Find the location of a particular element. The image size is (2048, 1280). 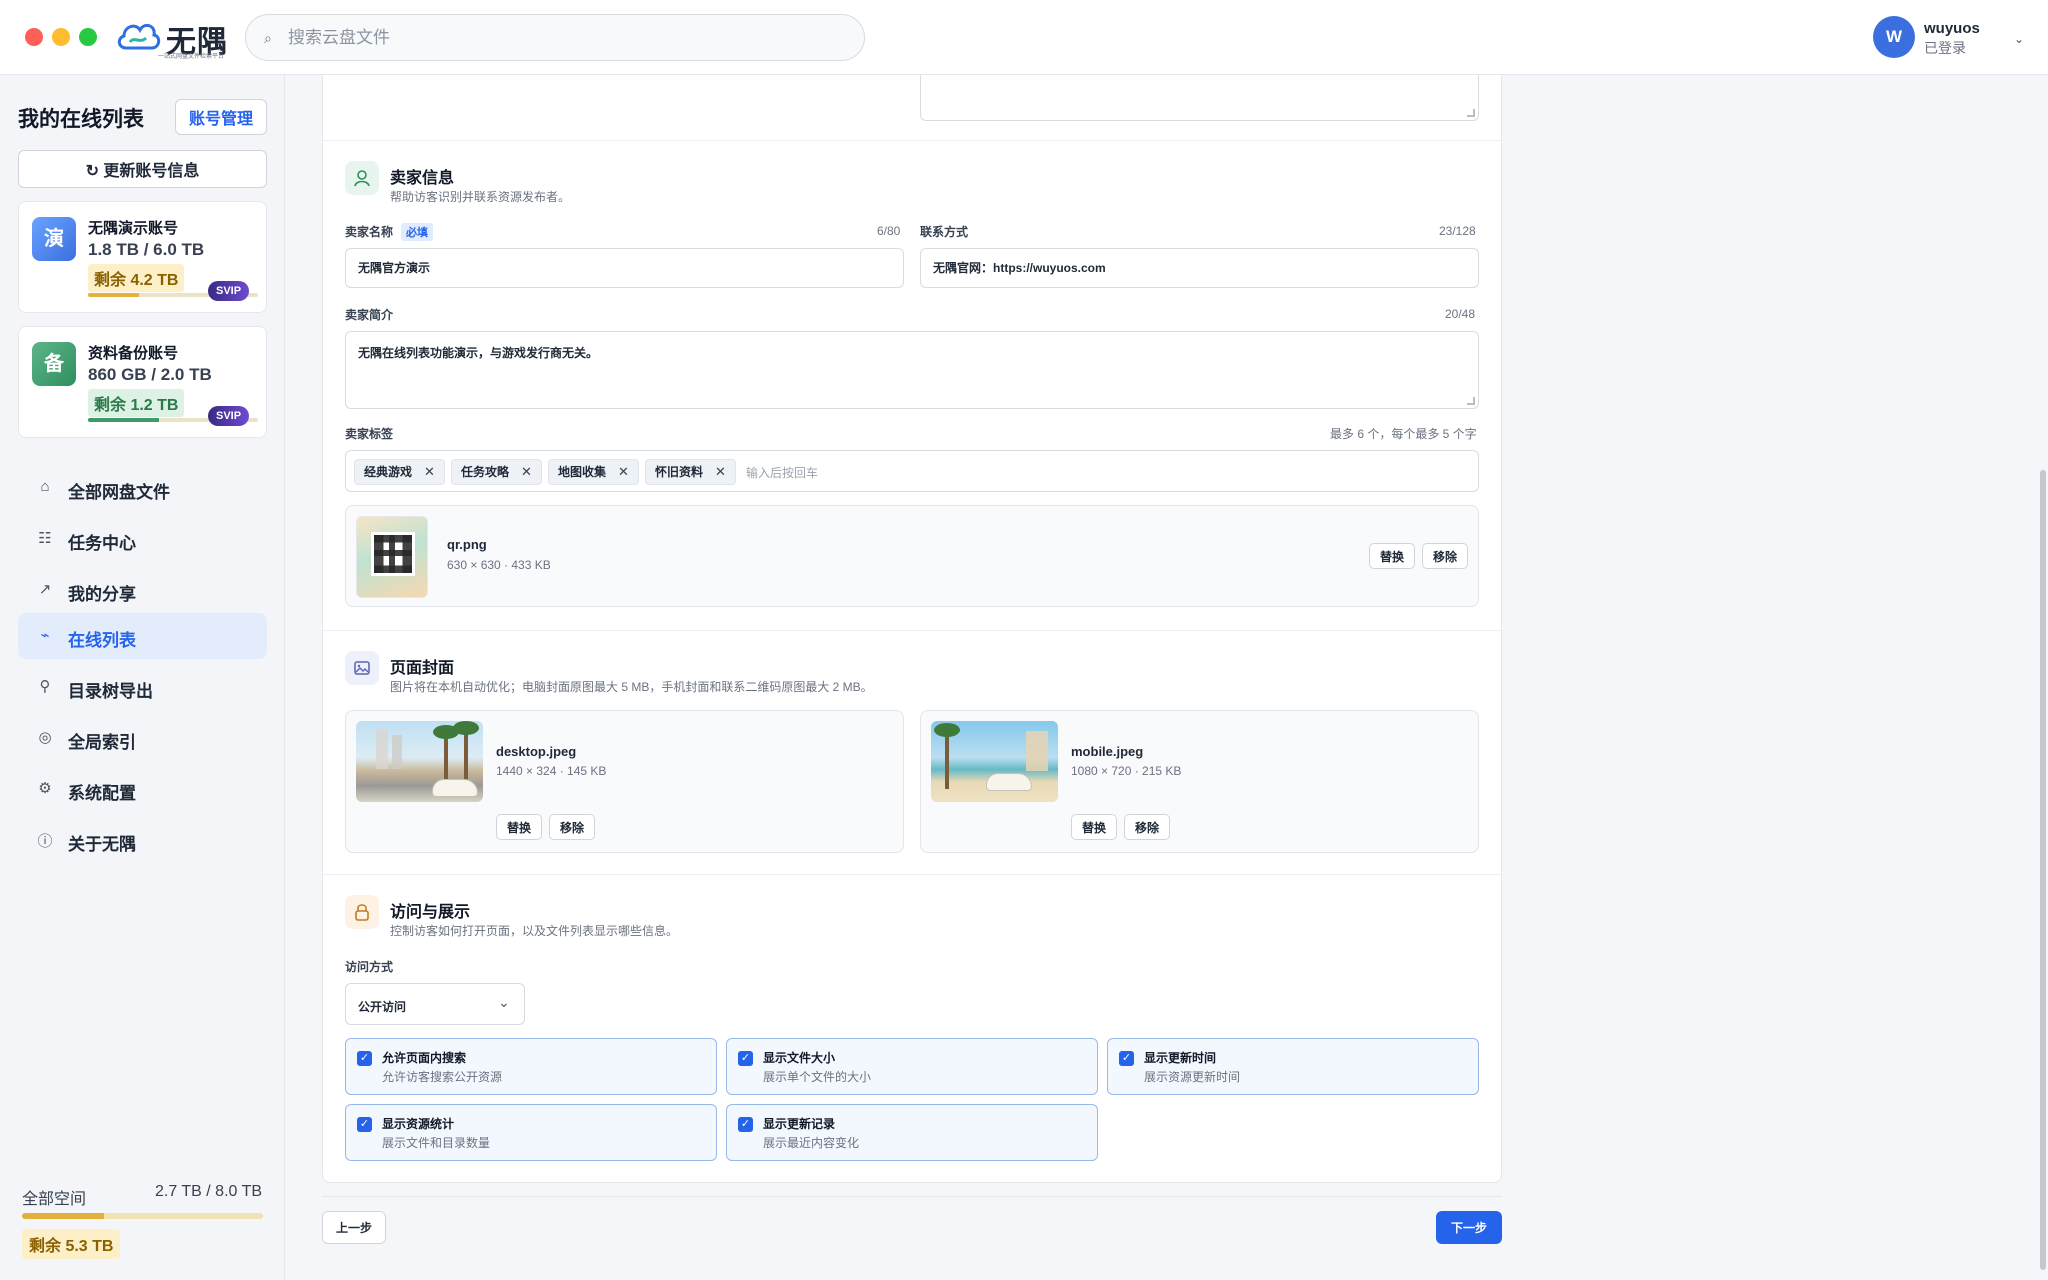

nav-online-list: ⌁ 在线列表 is located at coordinates (142, 636).